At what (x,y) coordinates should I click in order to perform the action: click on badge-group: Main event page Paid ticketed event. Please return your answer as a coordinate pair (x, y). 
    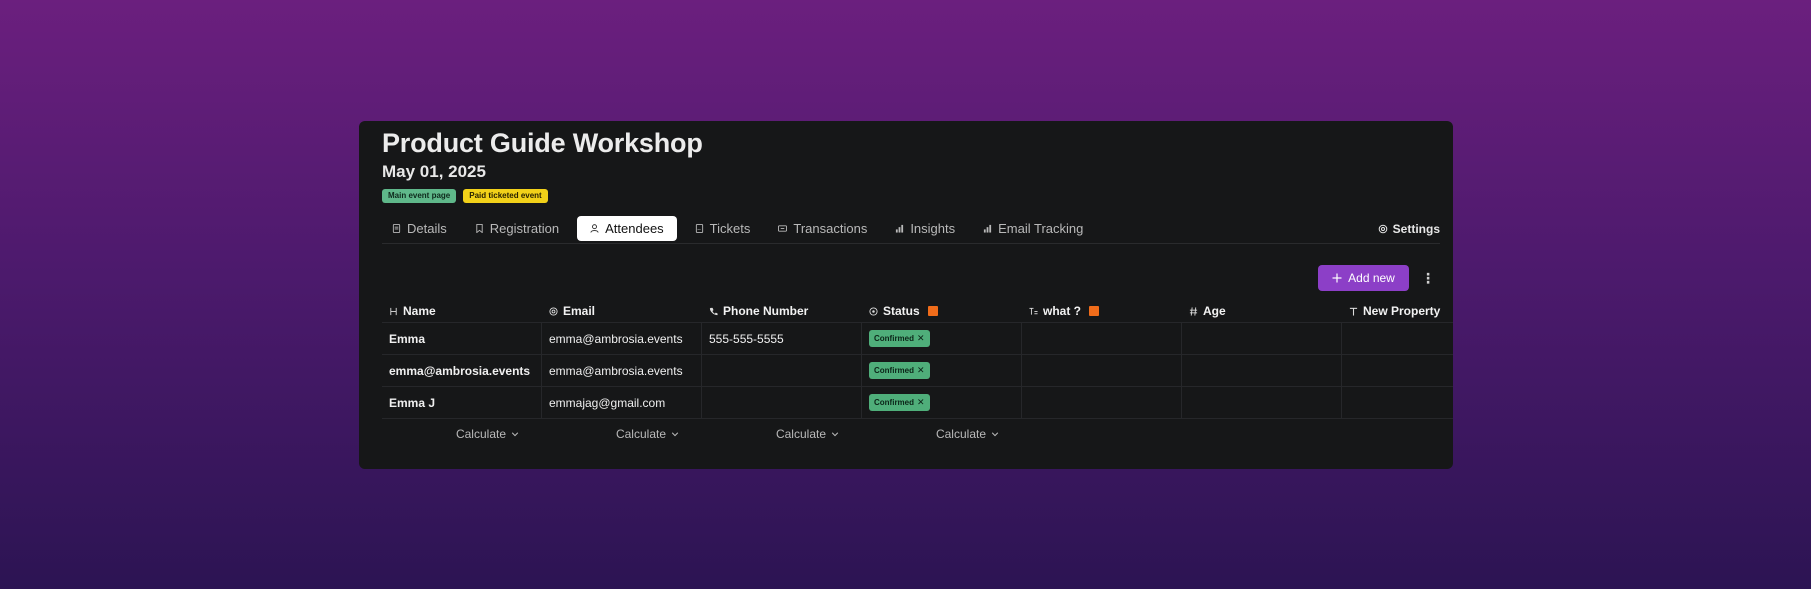
    Looking at the image, I should click on (465, 196).